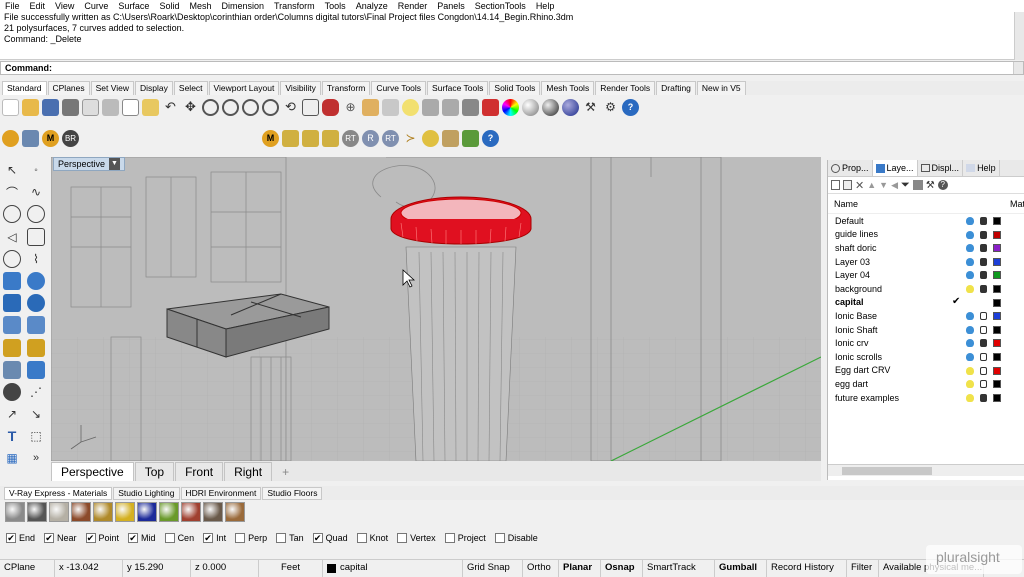 The height and width of the screenshot is (577, 1024). I want to click on menu-help: Help, so click(545, 6).